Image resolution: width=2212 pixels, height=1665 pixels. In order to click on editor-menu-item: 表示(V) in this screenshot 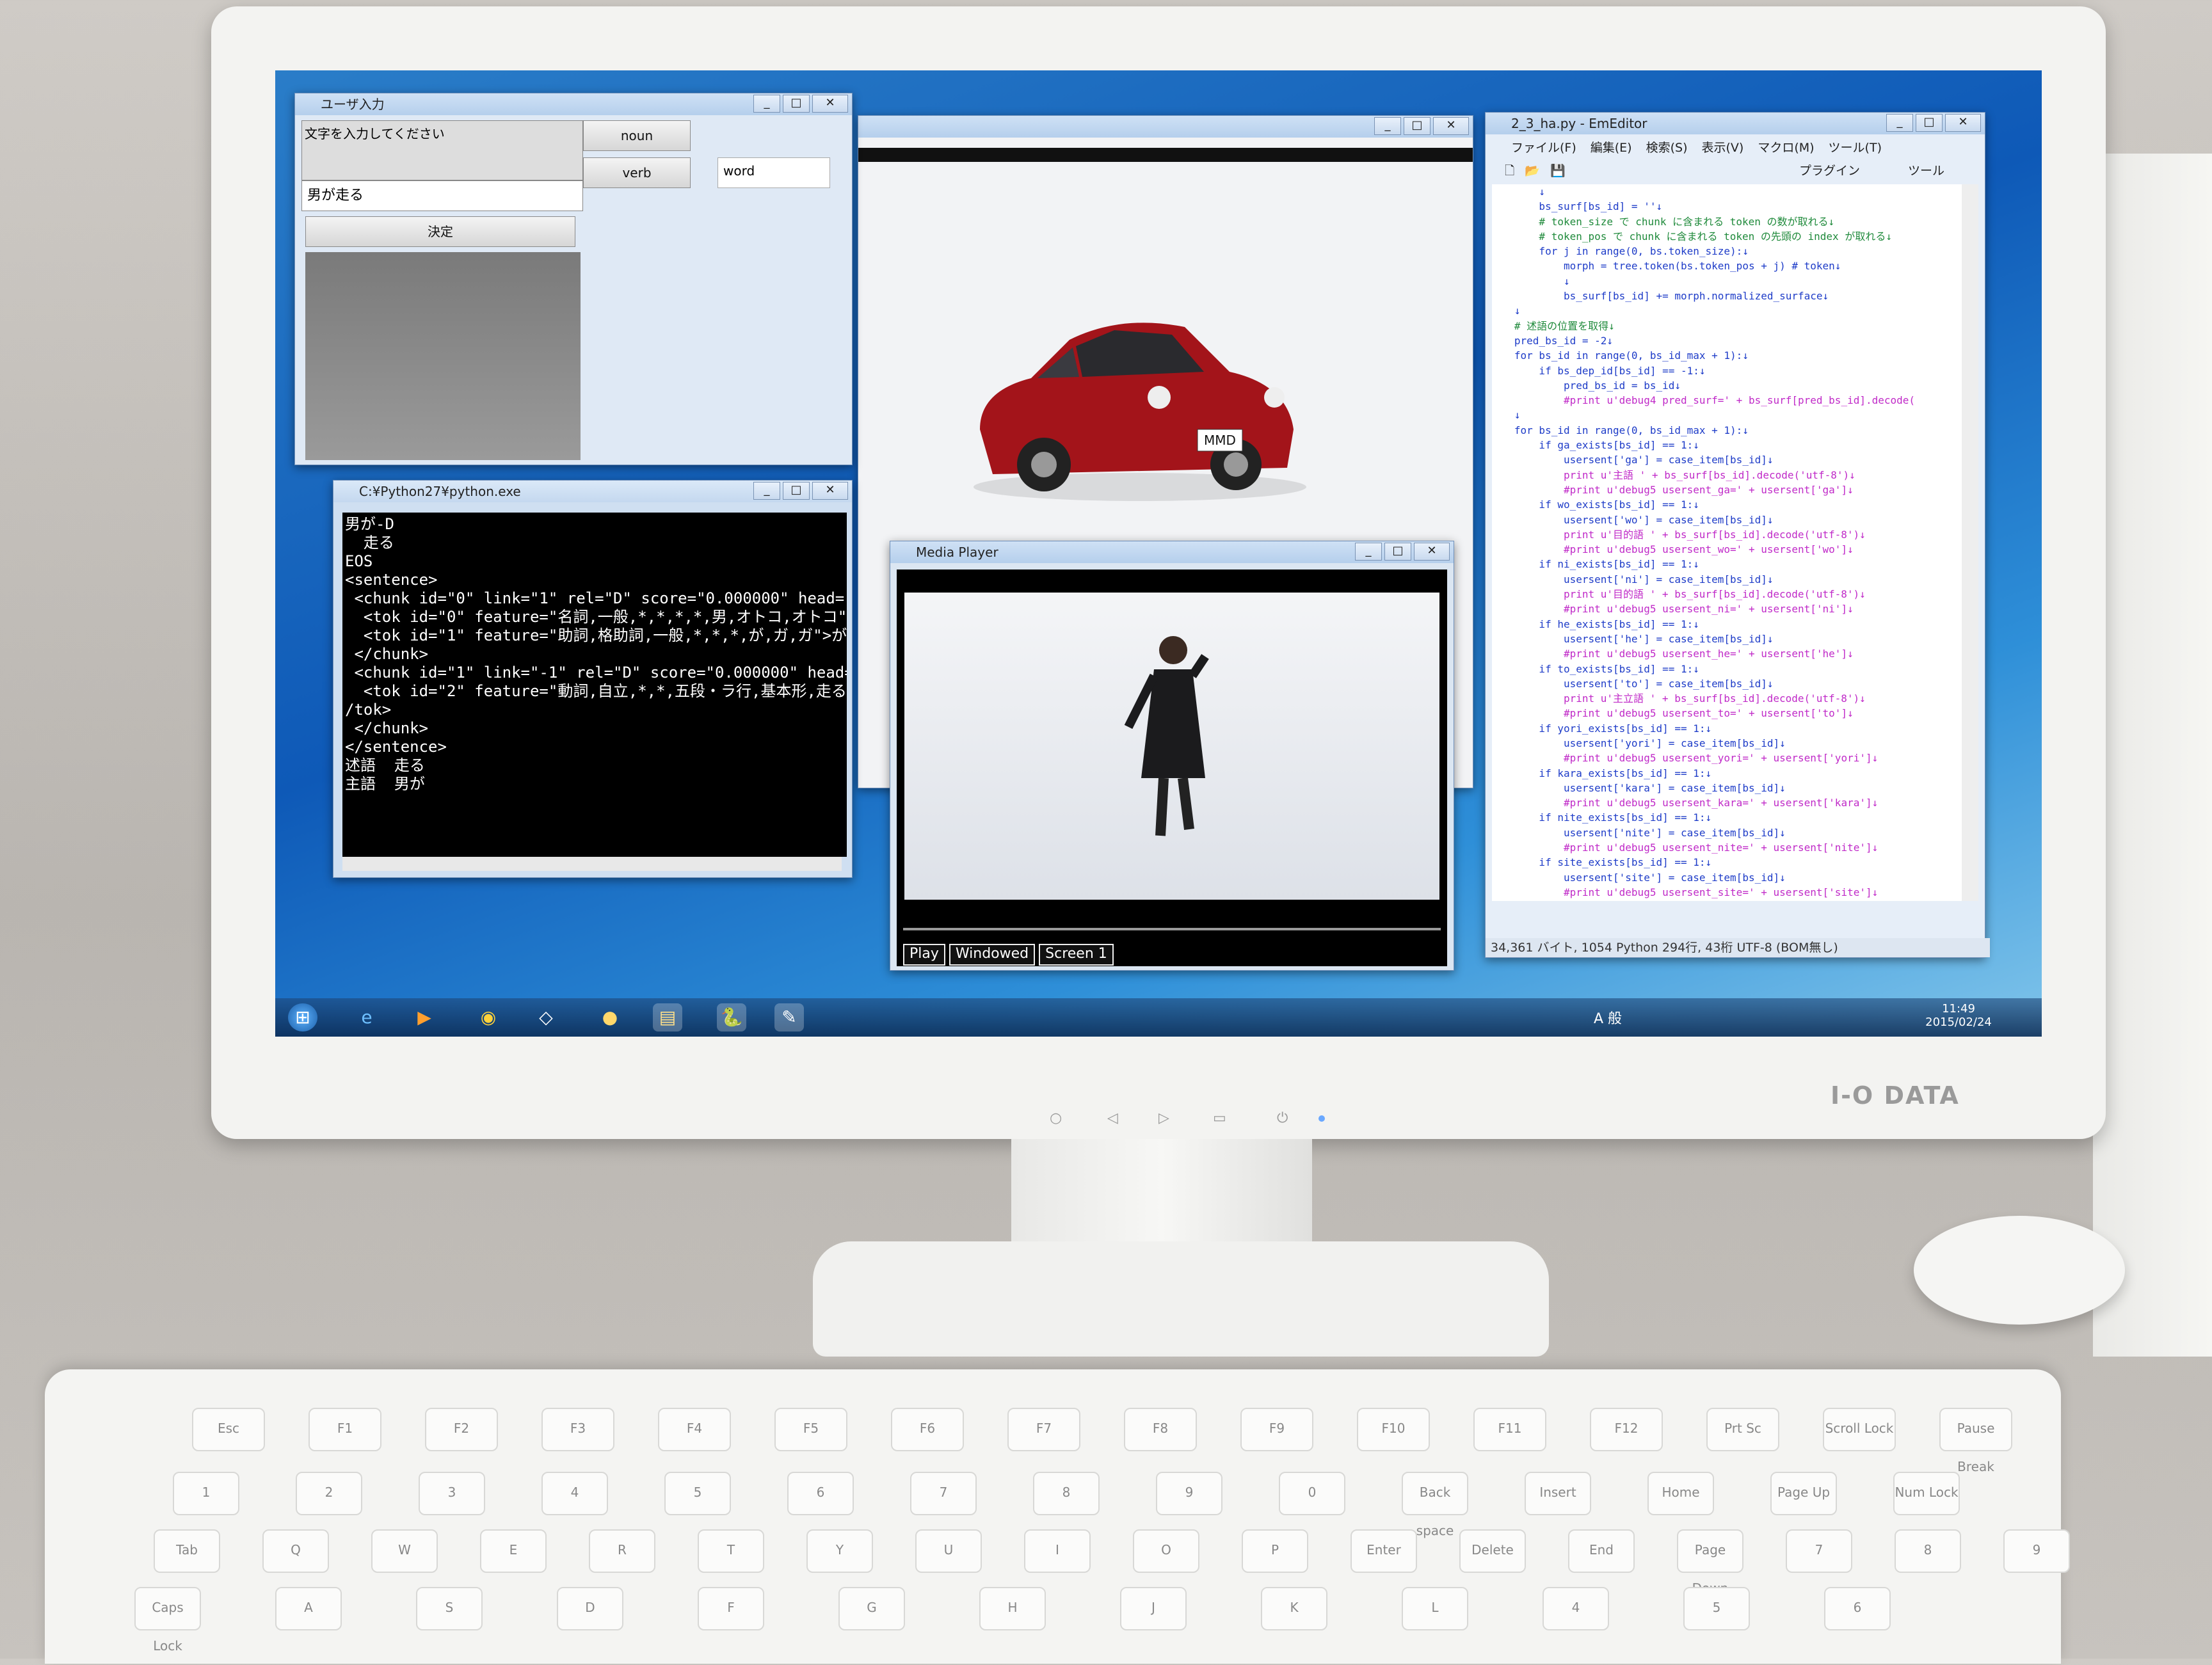, I will do `click(1723, 147)`.